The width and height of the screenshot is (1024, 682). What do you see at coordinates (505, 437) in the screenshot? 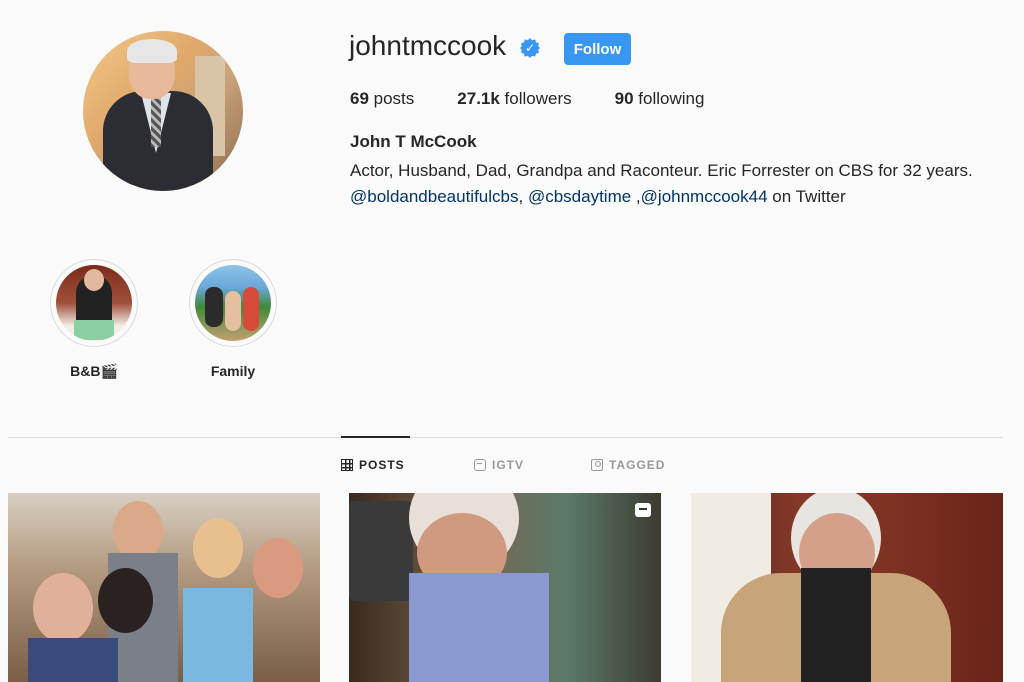
I see `tabs-divider` at bounding box center [505, 437].